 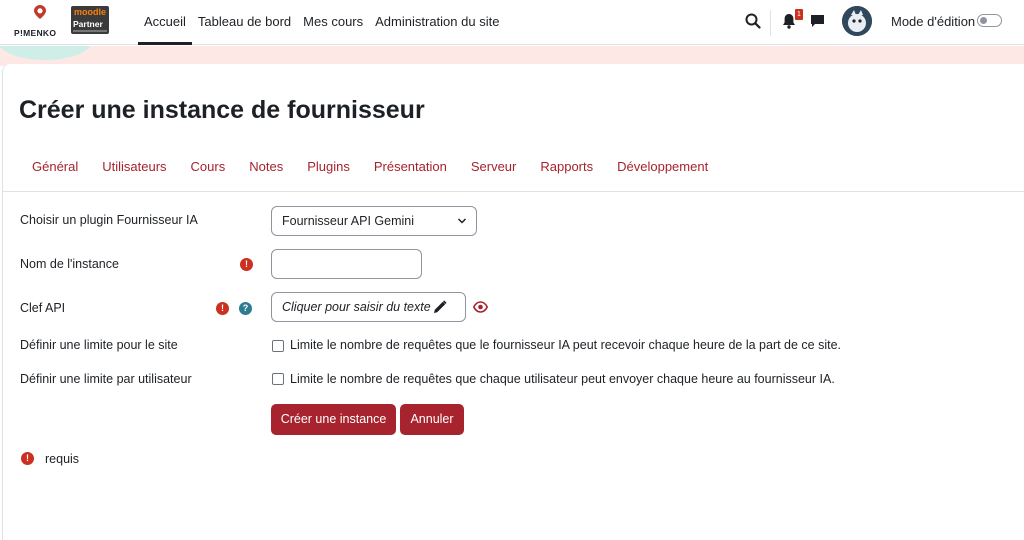 What do you see at coordinates (789, 21) in the screenshot?
I see `bell-icon` at bounding box center [789, 21].